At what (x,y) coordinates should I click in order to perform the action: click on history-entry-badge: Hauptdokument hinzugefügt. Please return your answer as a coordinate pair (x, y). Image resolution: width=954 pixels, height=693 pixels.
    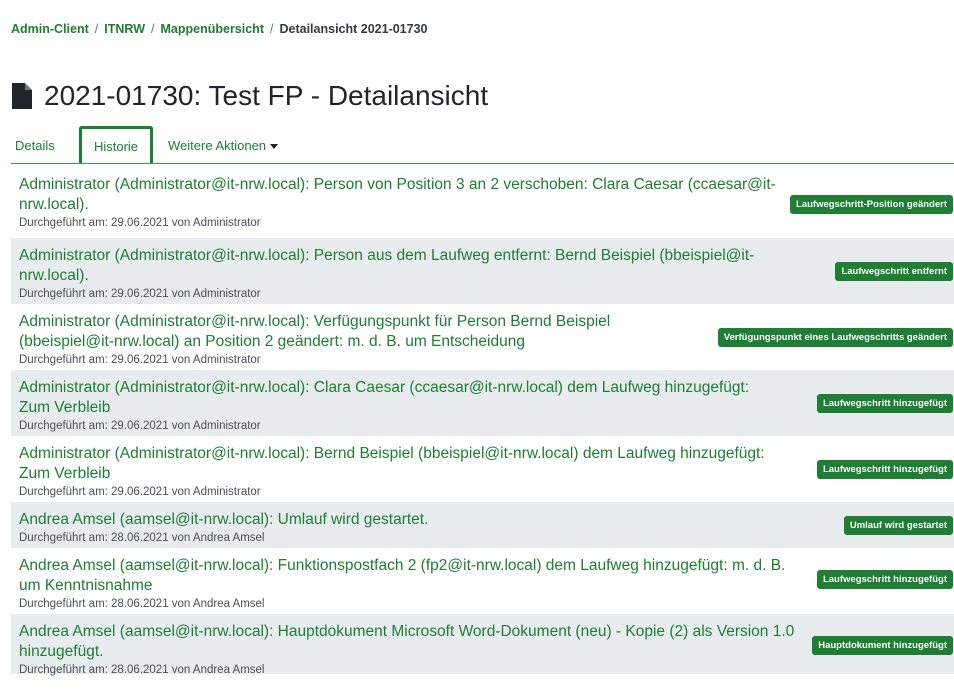
    Looking at the image, I should click on (882, 645).